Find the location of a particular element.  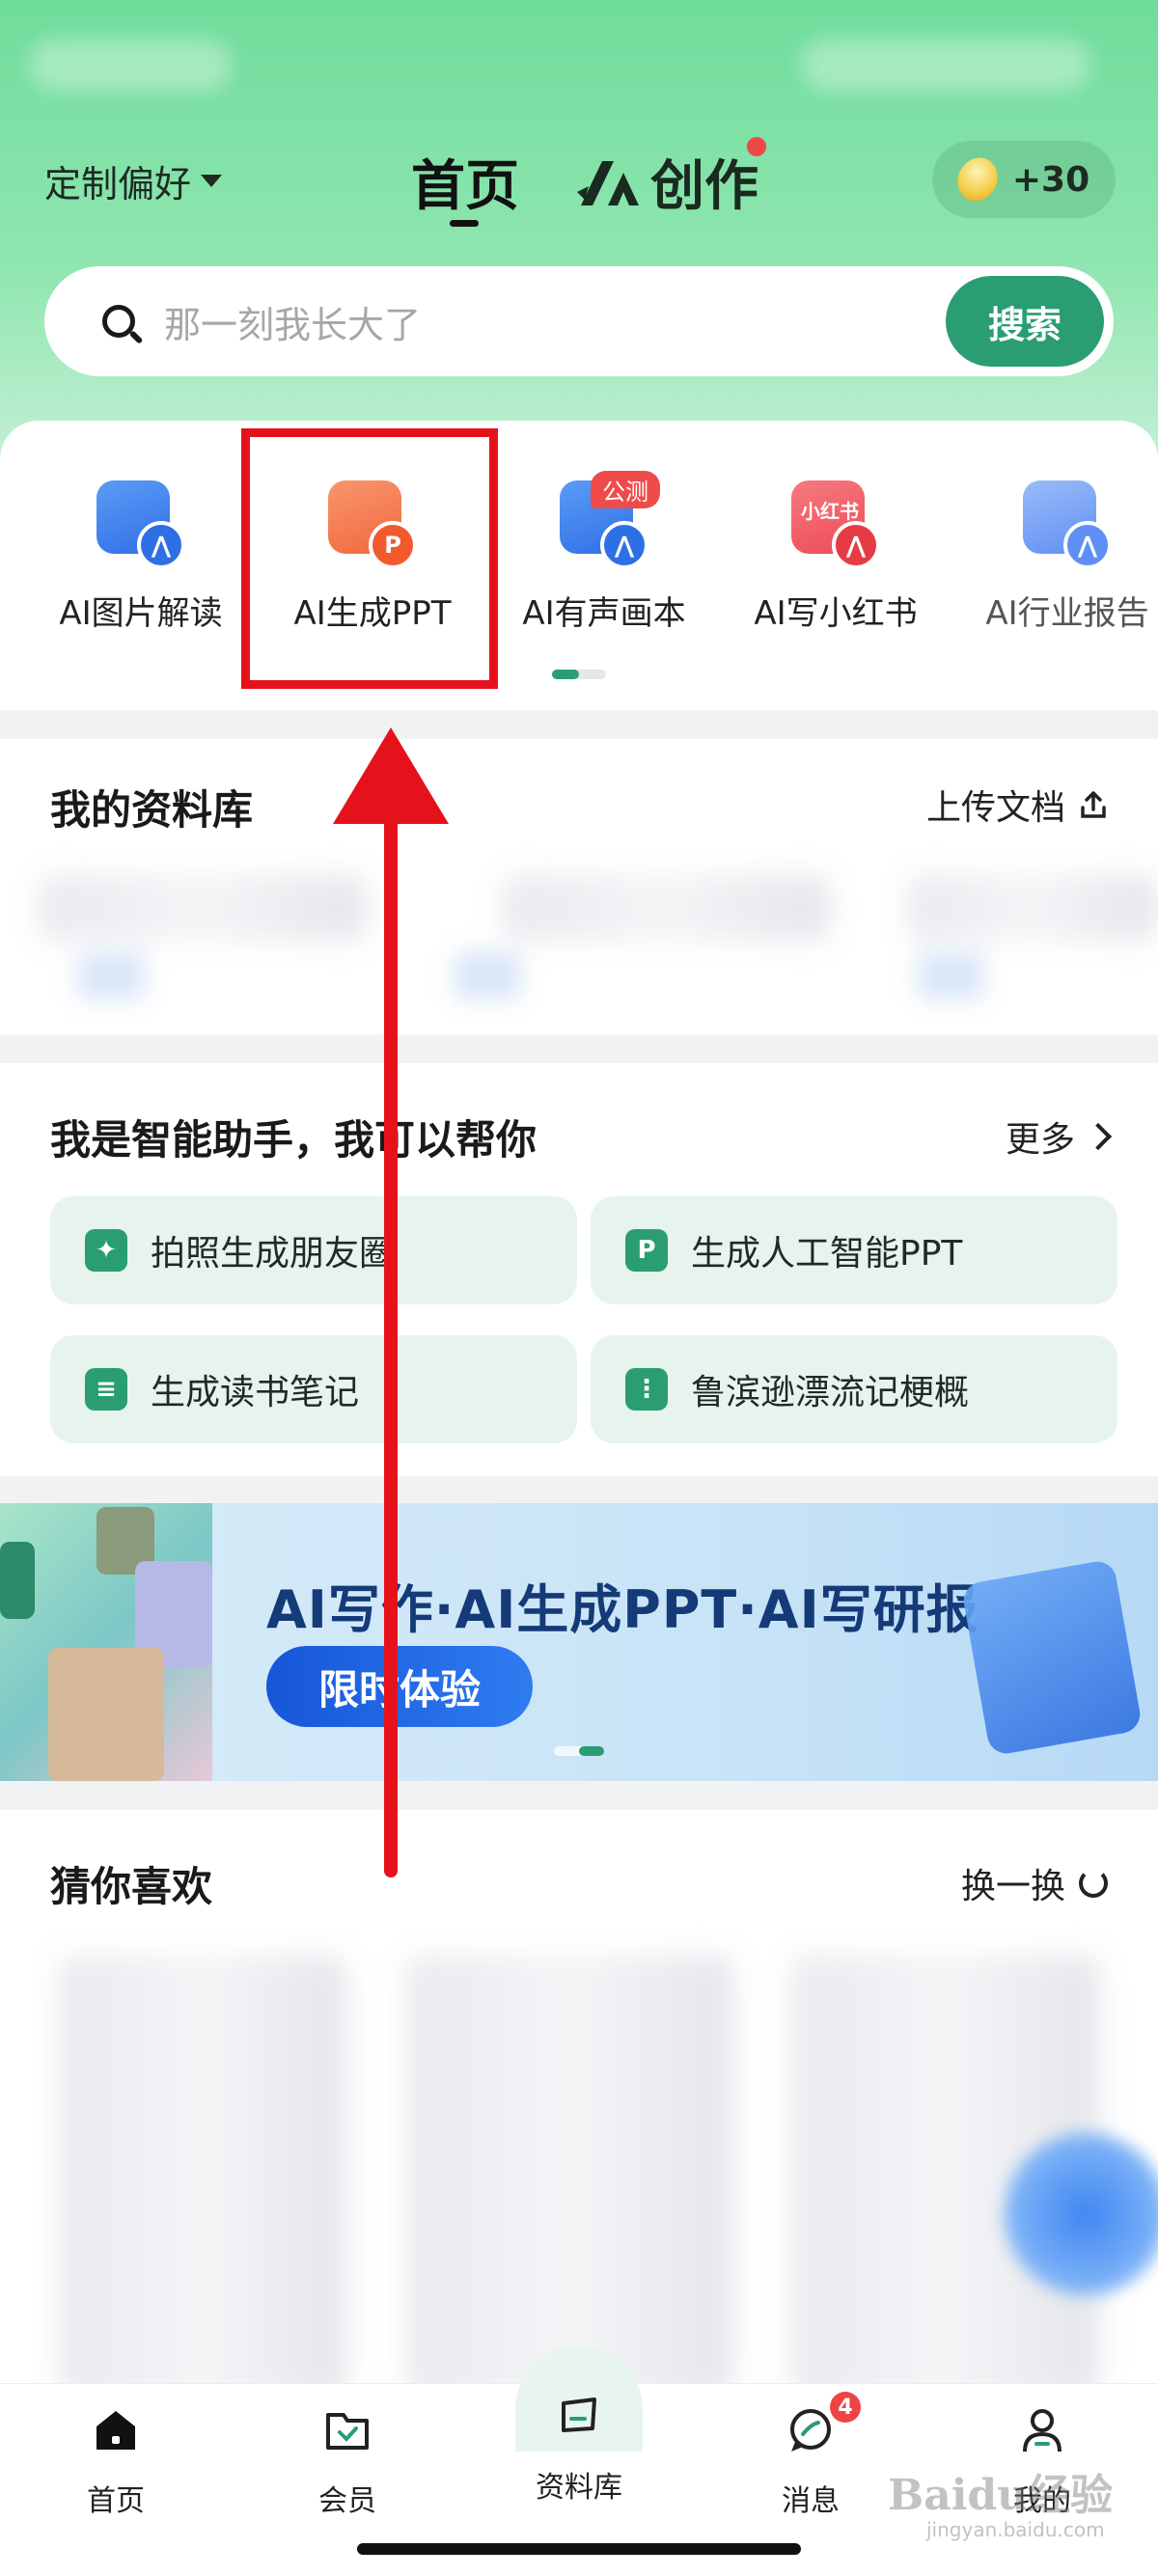

note-icon: ≡ is located at coordinates (106, 1390).